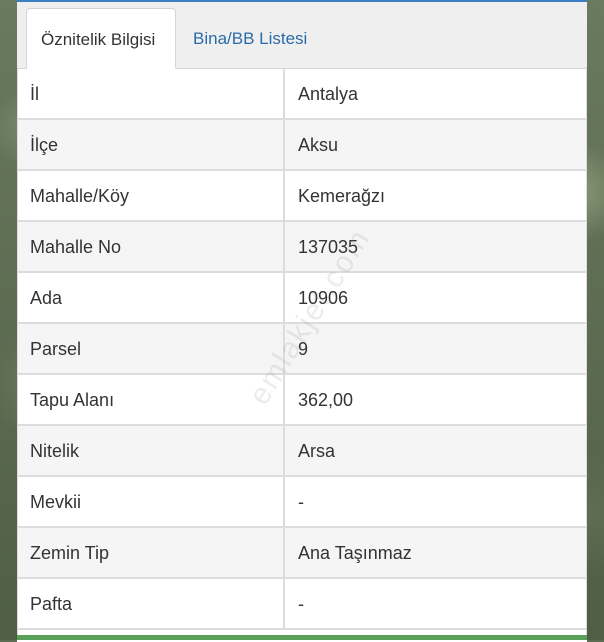 Image resolution: width=604 pixels, height=642 pixels. I want to click on table-row: Tapu Alanı 362,00, so click(302, 400).